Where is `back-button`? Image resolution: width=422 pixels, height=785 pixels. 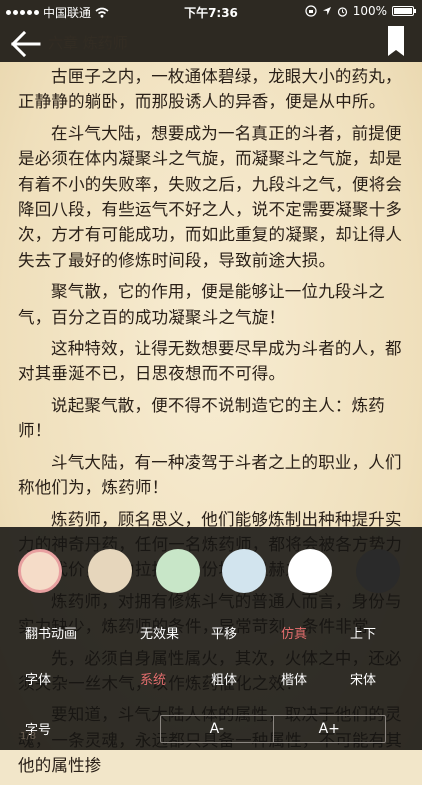
back-button is located at coordinates (26, 44).